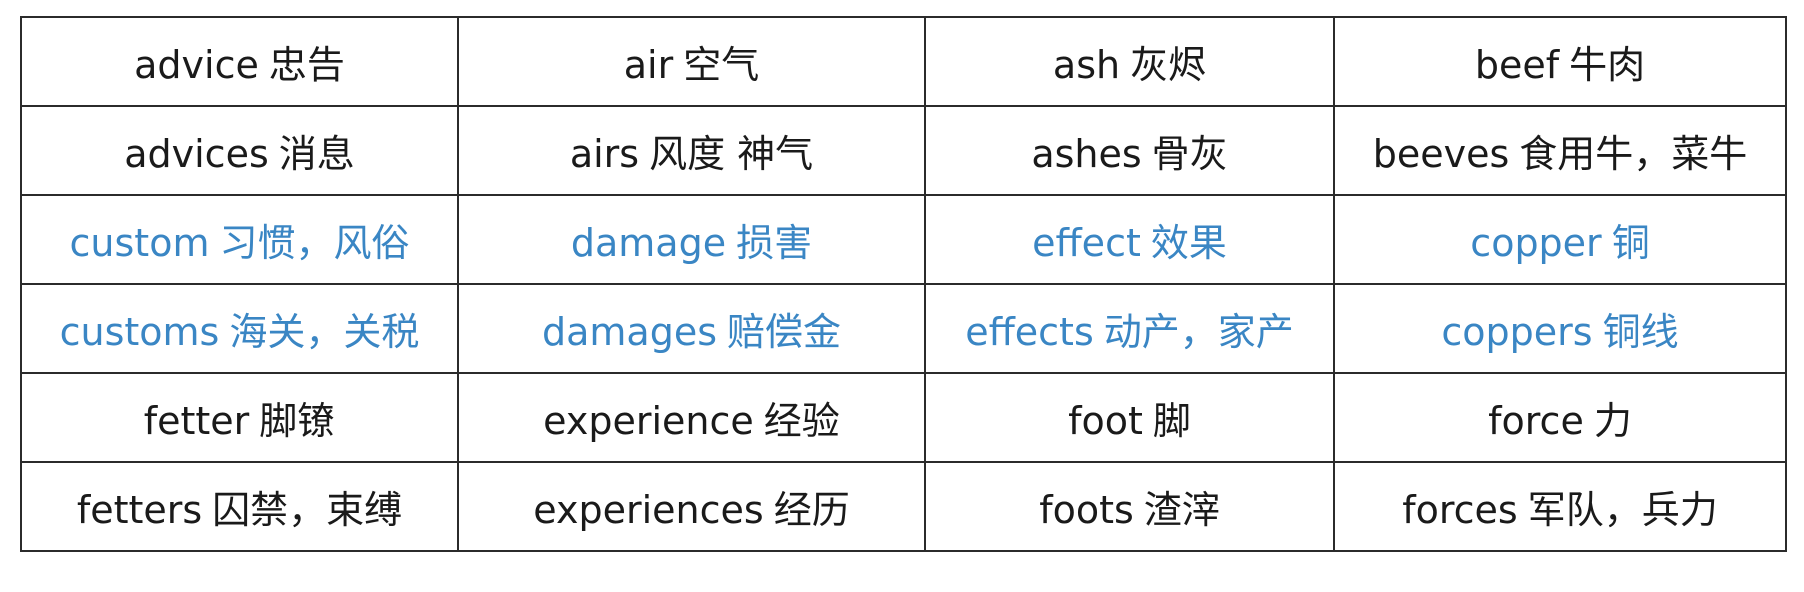  I want to click on chinese-meaning: 习惯，风俗, so click(314, 243).